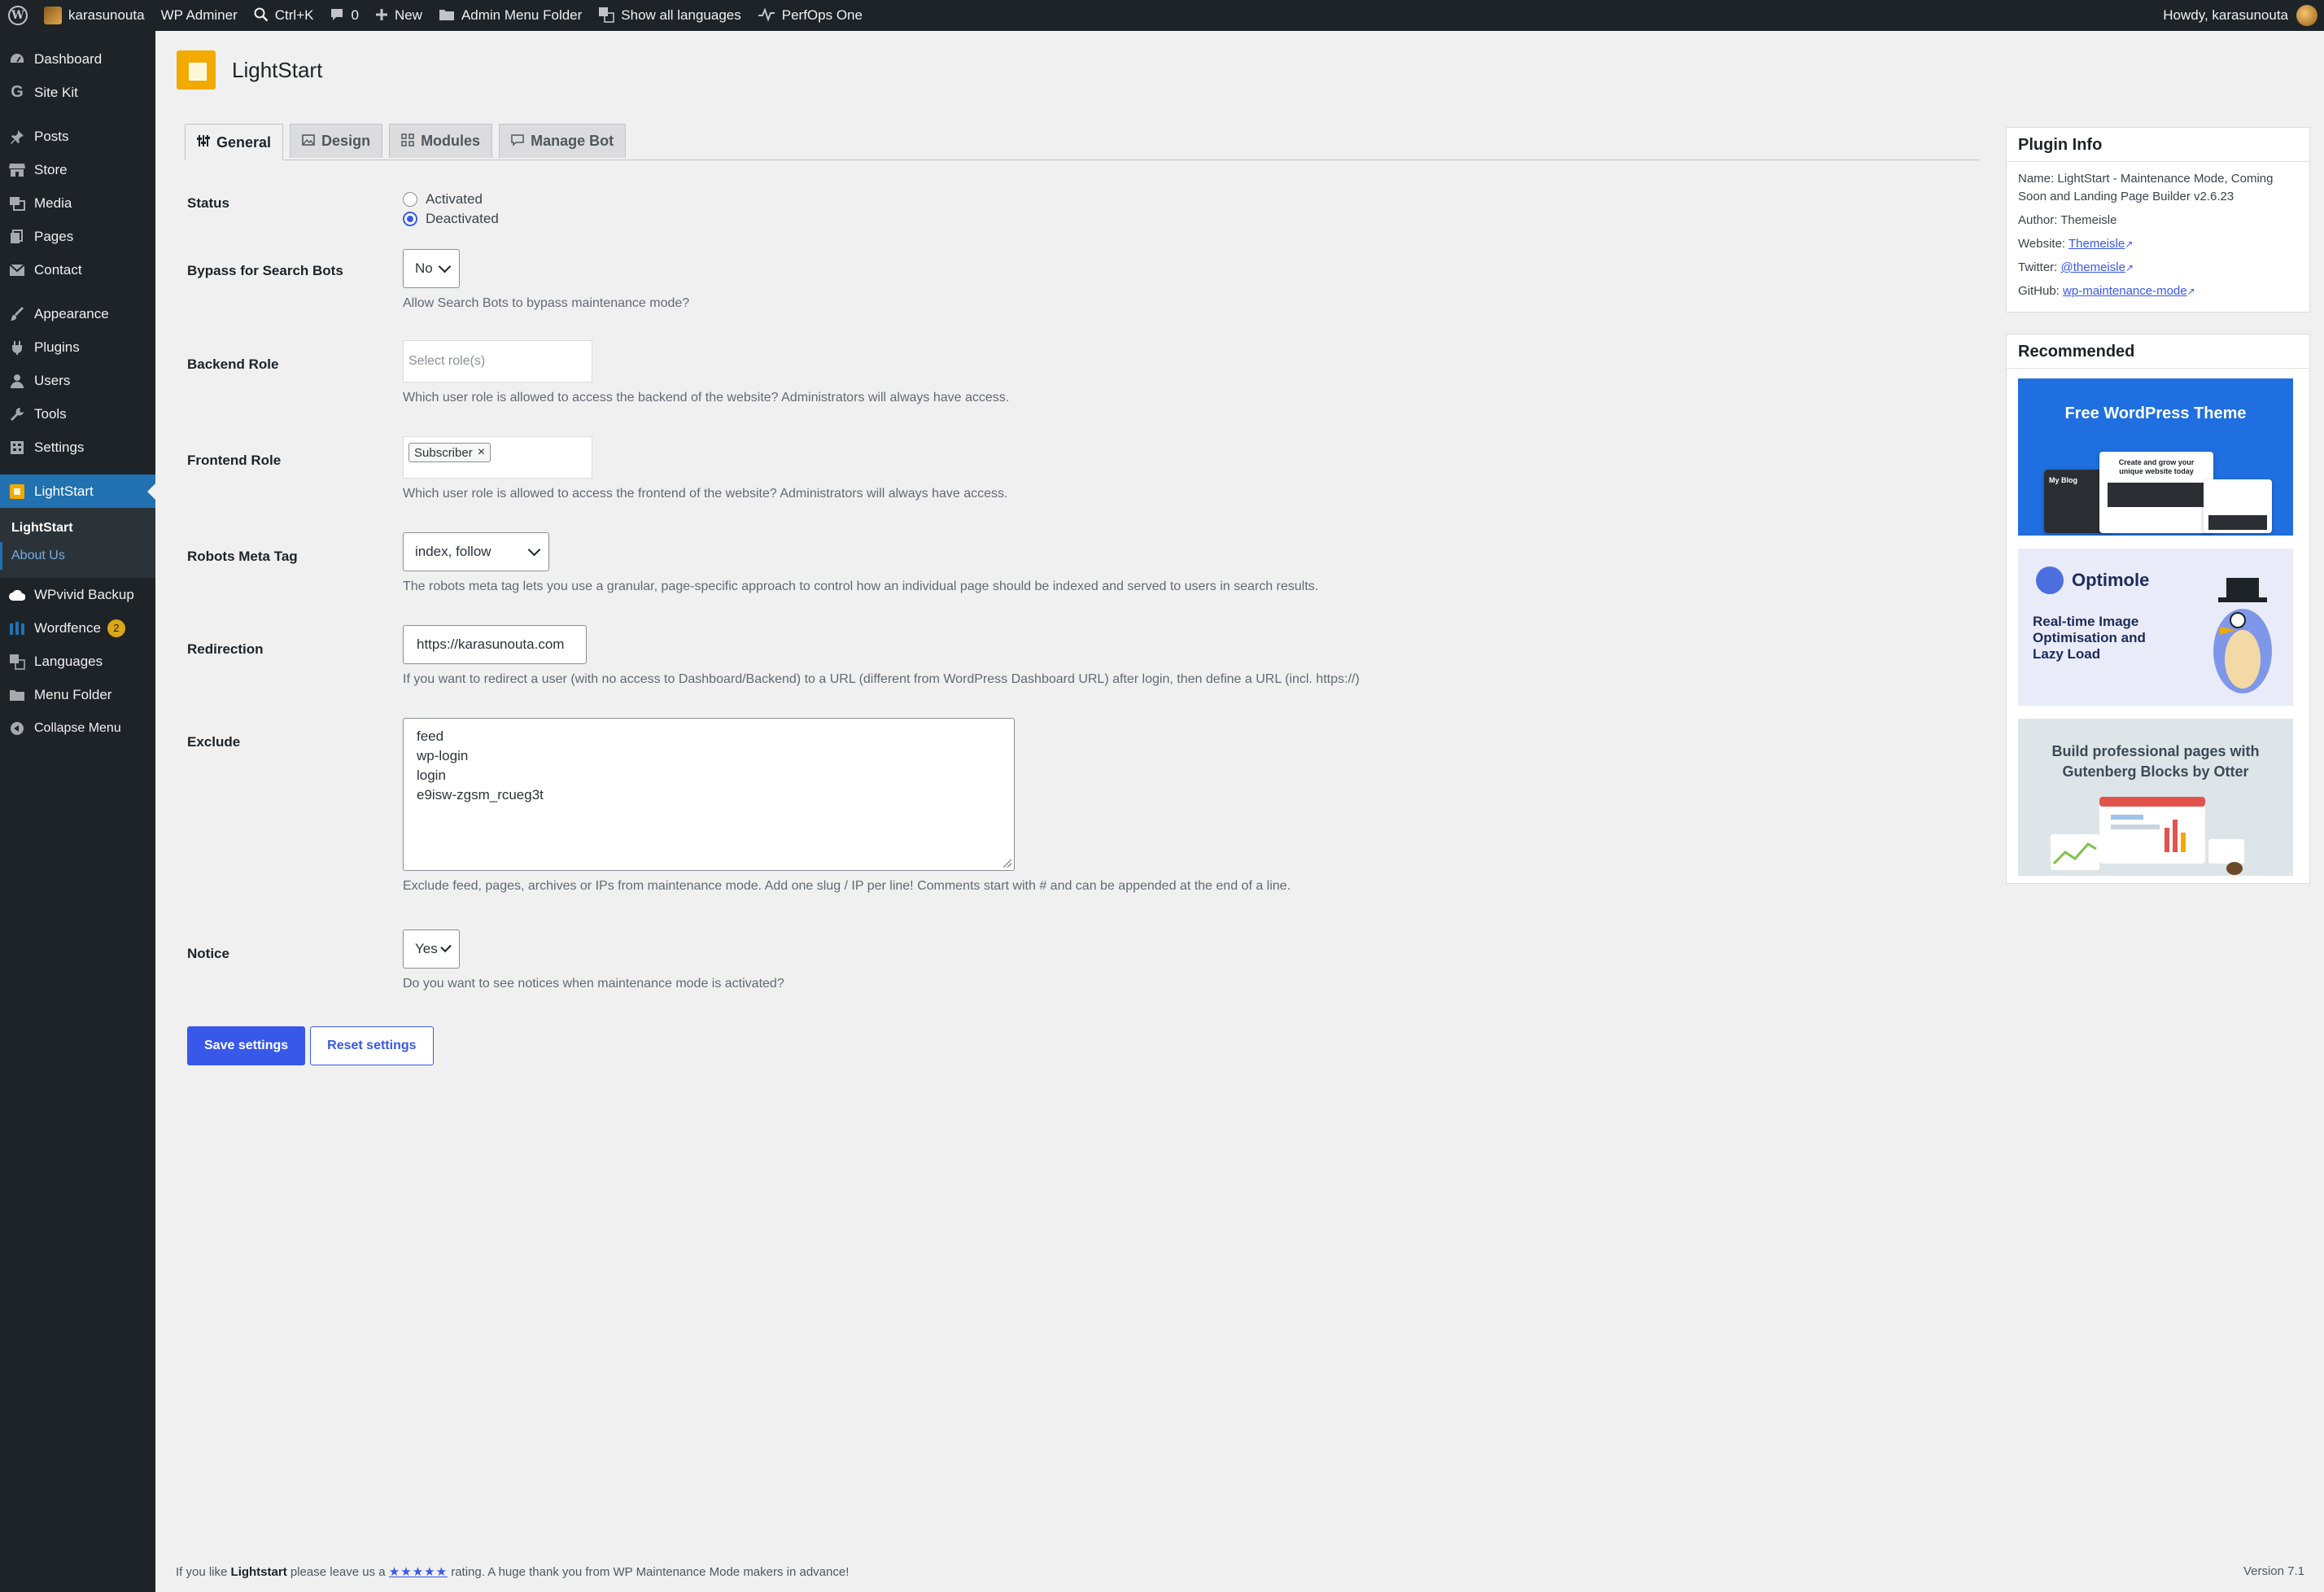  Describe the element at coordinates (249, 70) in the screenshot. I see `page-header: LightStart` at that location.